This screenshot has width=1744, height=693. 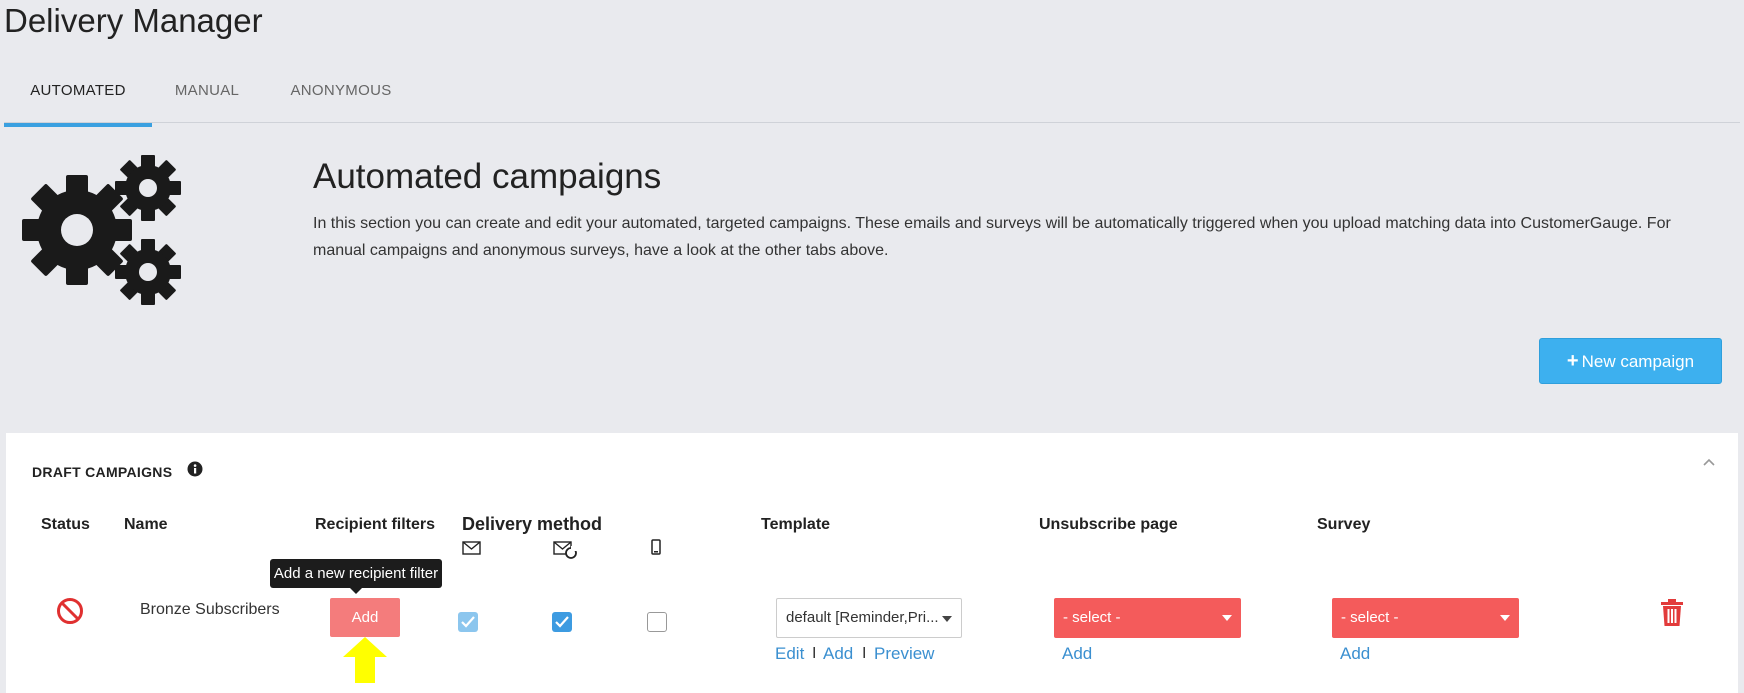 I want to click on info-icon, so click(x=195, y=469).